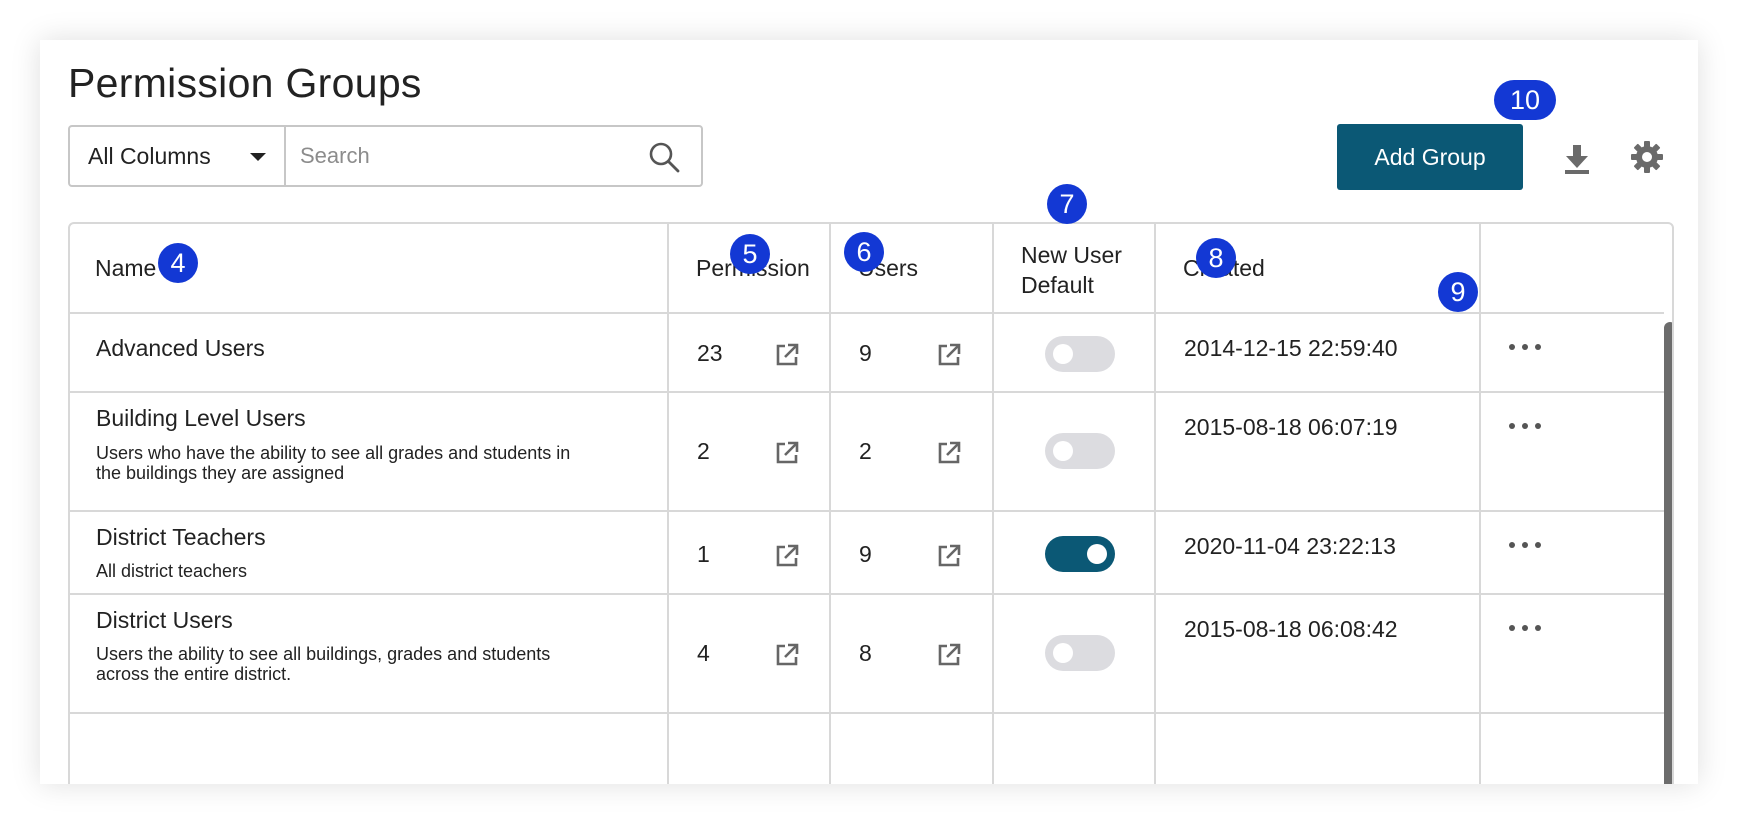 The height and width of the screenshot is (824, 1738). Describe the element at coordinates (1668, 553) in the screenshot. I see `table-scrollbar` at that location.